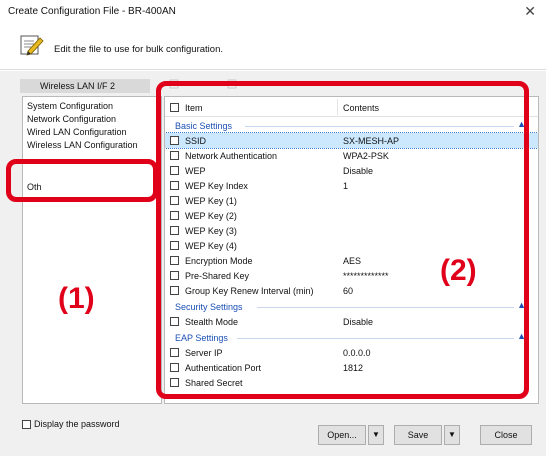 This screenshot has height=456, width=546. Describe the element at coordinates (533, 260) in the screenshot. I see `vertical-scrollbar` at that location.